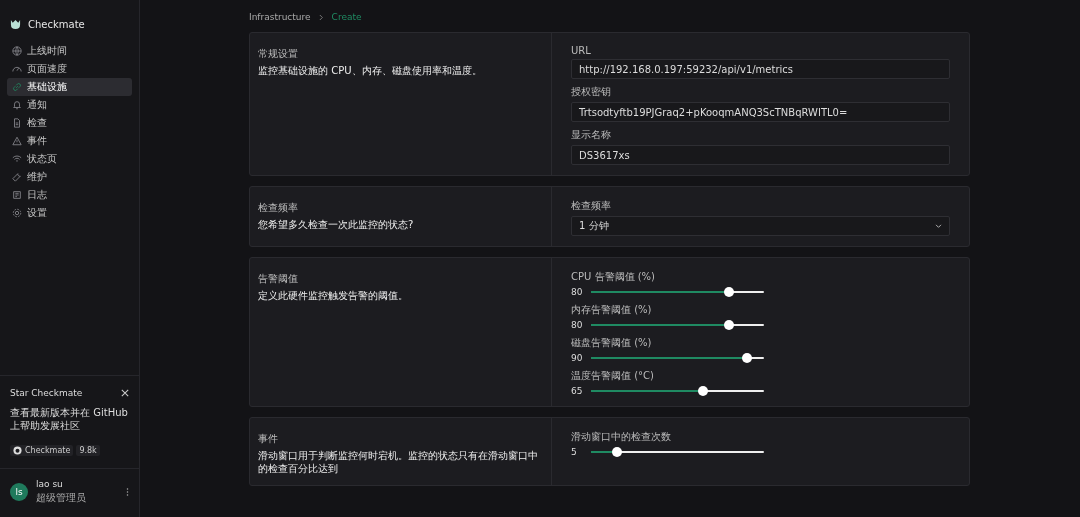 This screenshot has width=1080, height=517. What do you see at coordinates (621, 437) in the screenshot?
I see `field-label: 滑动窗口中的检查次数` at bounding box center [621, 437].